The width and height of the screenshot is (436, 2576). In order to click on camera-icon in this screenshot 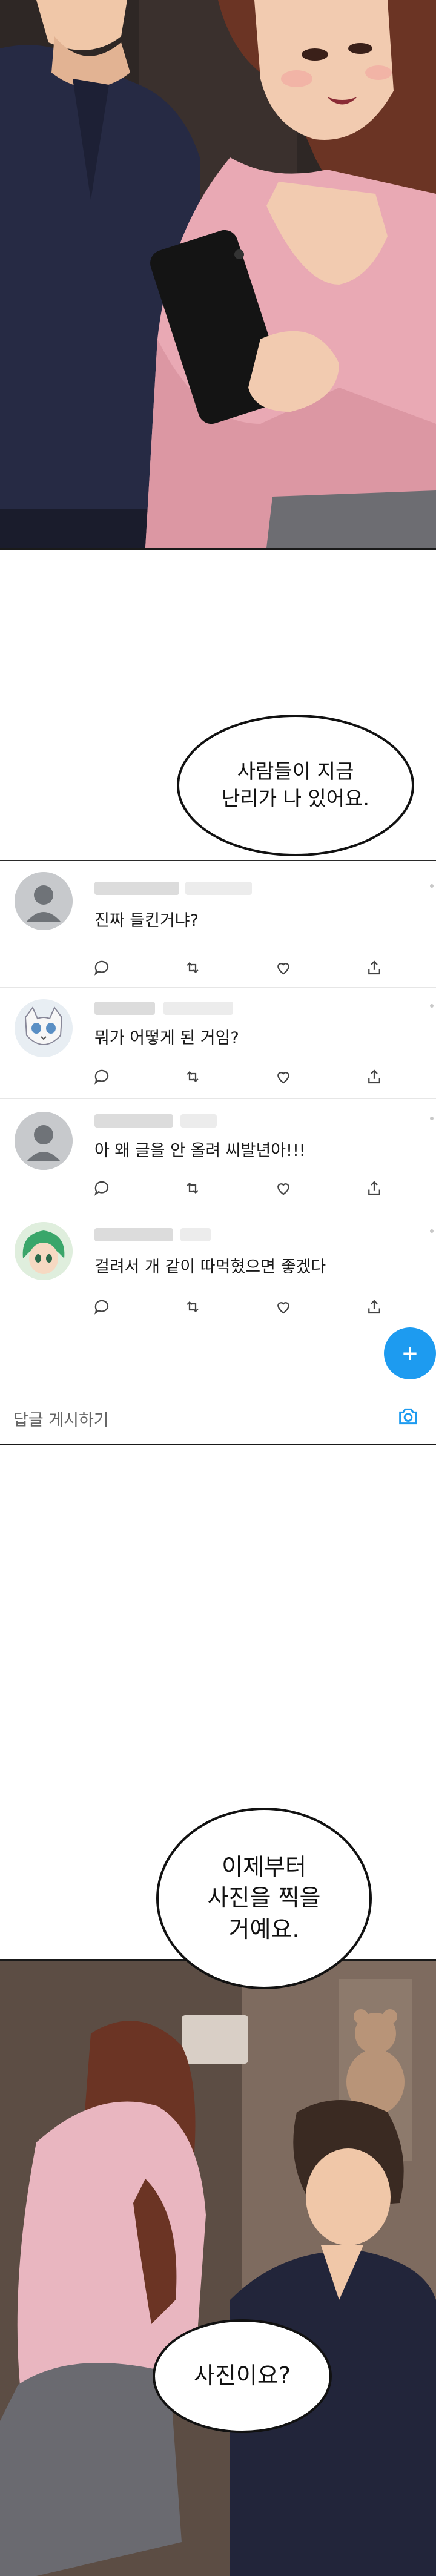, I will do `click(408, 1416)`.